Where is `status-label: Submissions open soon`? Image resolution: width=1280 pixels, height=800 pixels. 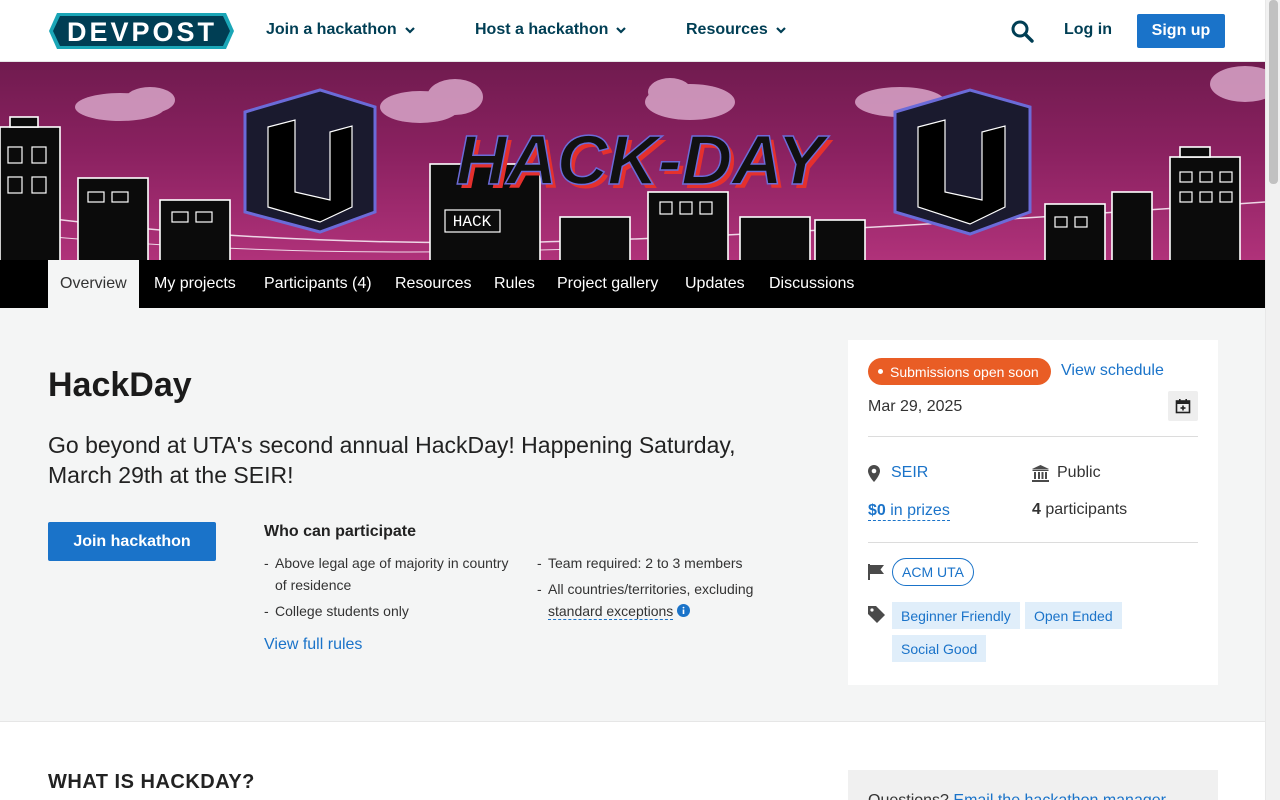 status-label: Submissions open soon is located at coordinates (964, 371).